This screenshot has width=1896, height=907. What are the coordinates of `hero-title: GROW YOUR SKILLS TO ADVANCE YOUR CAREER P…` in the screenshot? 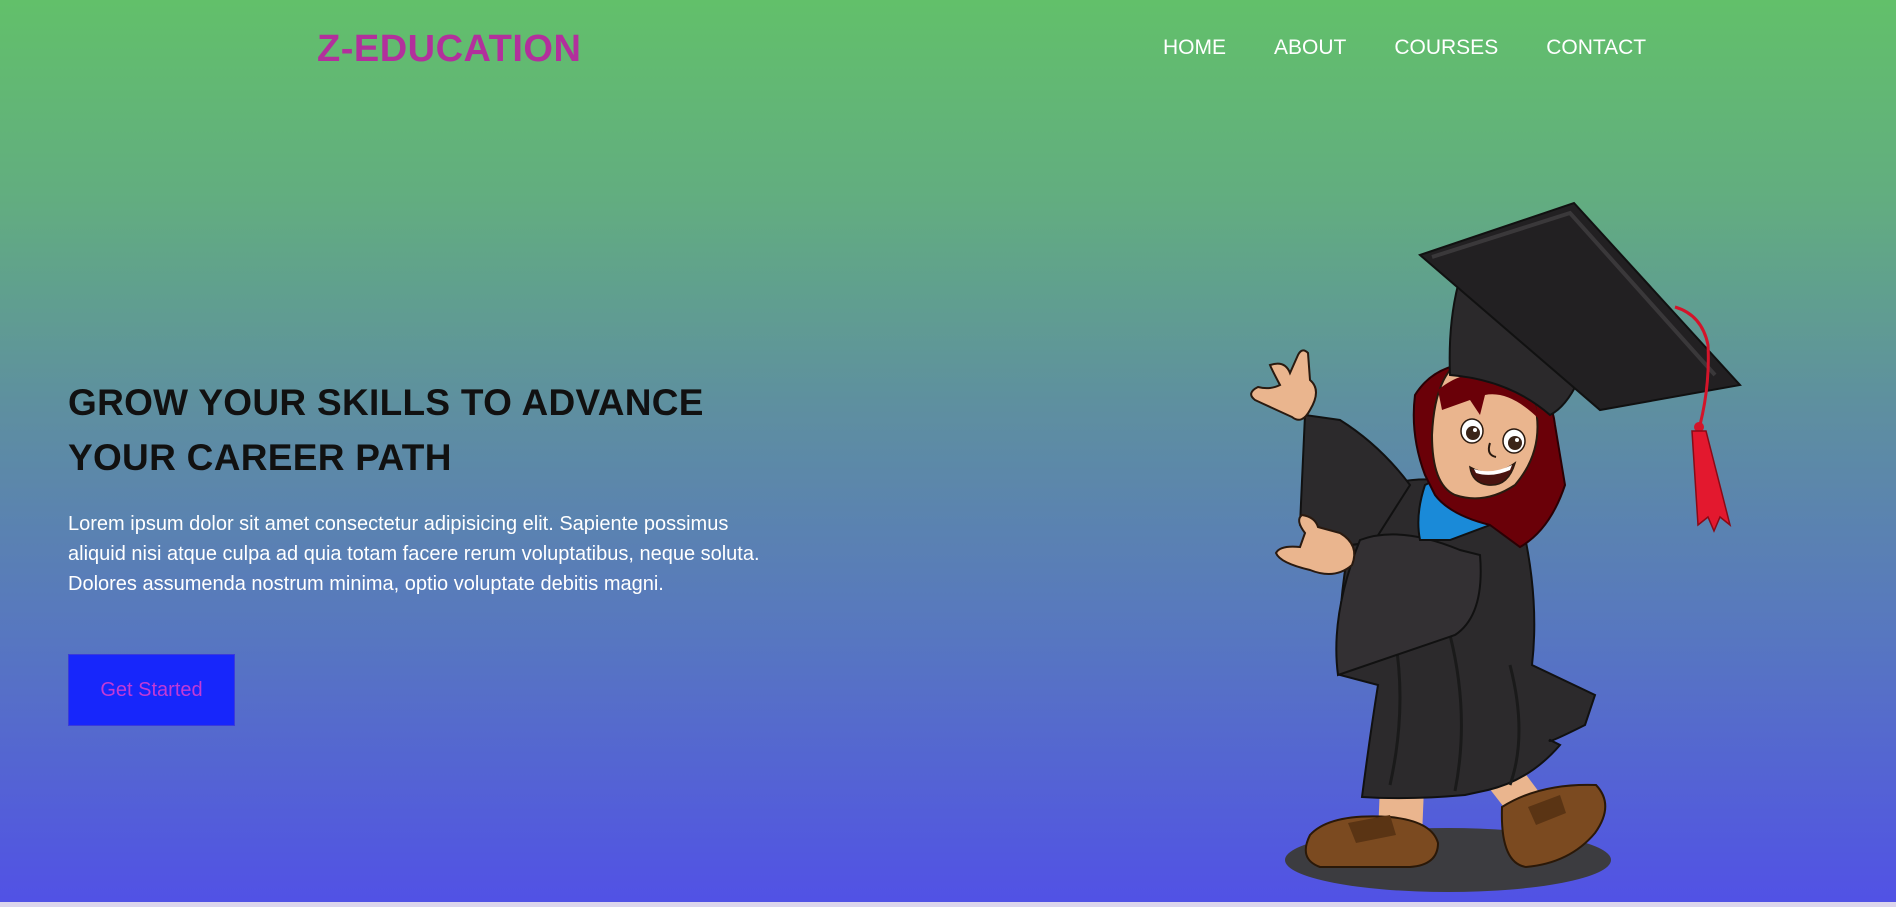 It's located at (428, 430).